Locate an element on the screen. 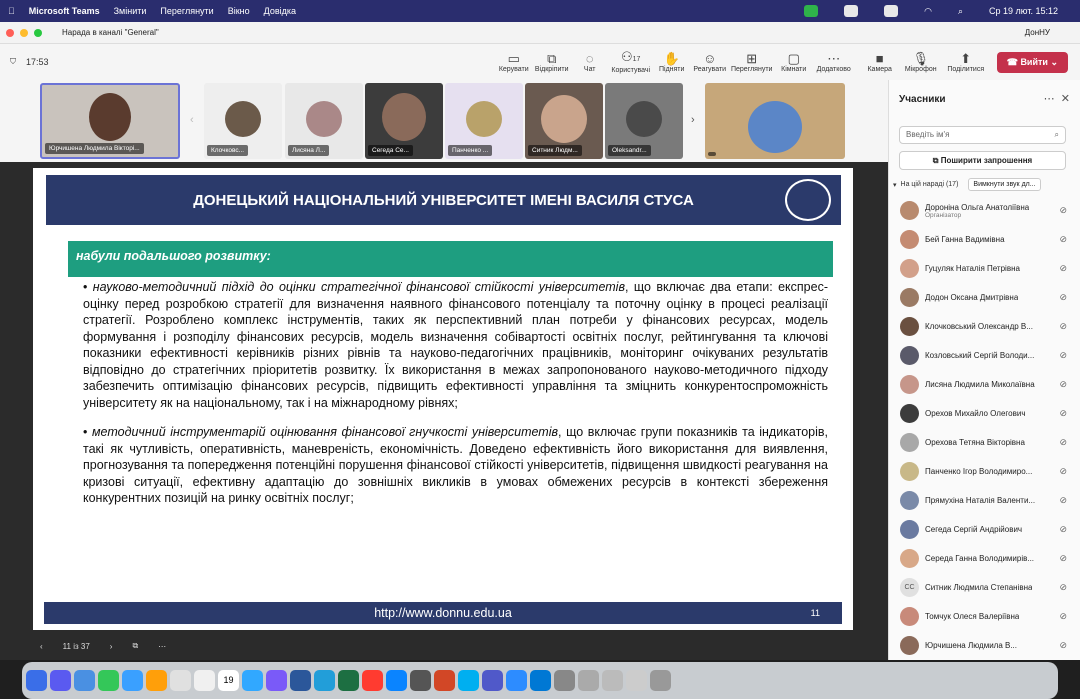 This screenshot has width=1080, height=699. leave-button: ☎ Вийти ⌄ is located at coordinates (1032, 62).